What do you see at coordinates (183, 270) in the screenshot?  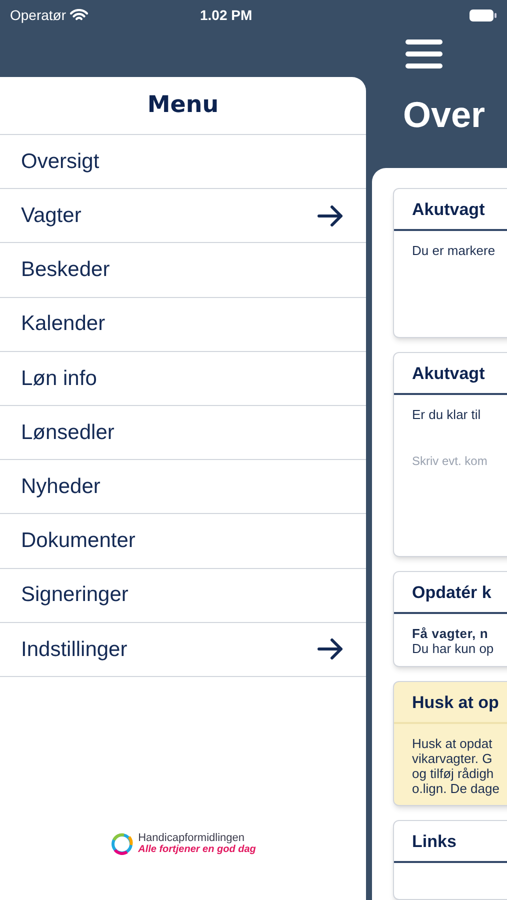 I see `menu-item: Beskeder` at bounding box center [183, 270].